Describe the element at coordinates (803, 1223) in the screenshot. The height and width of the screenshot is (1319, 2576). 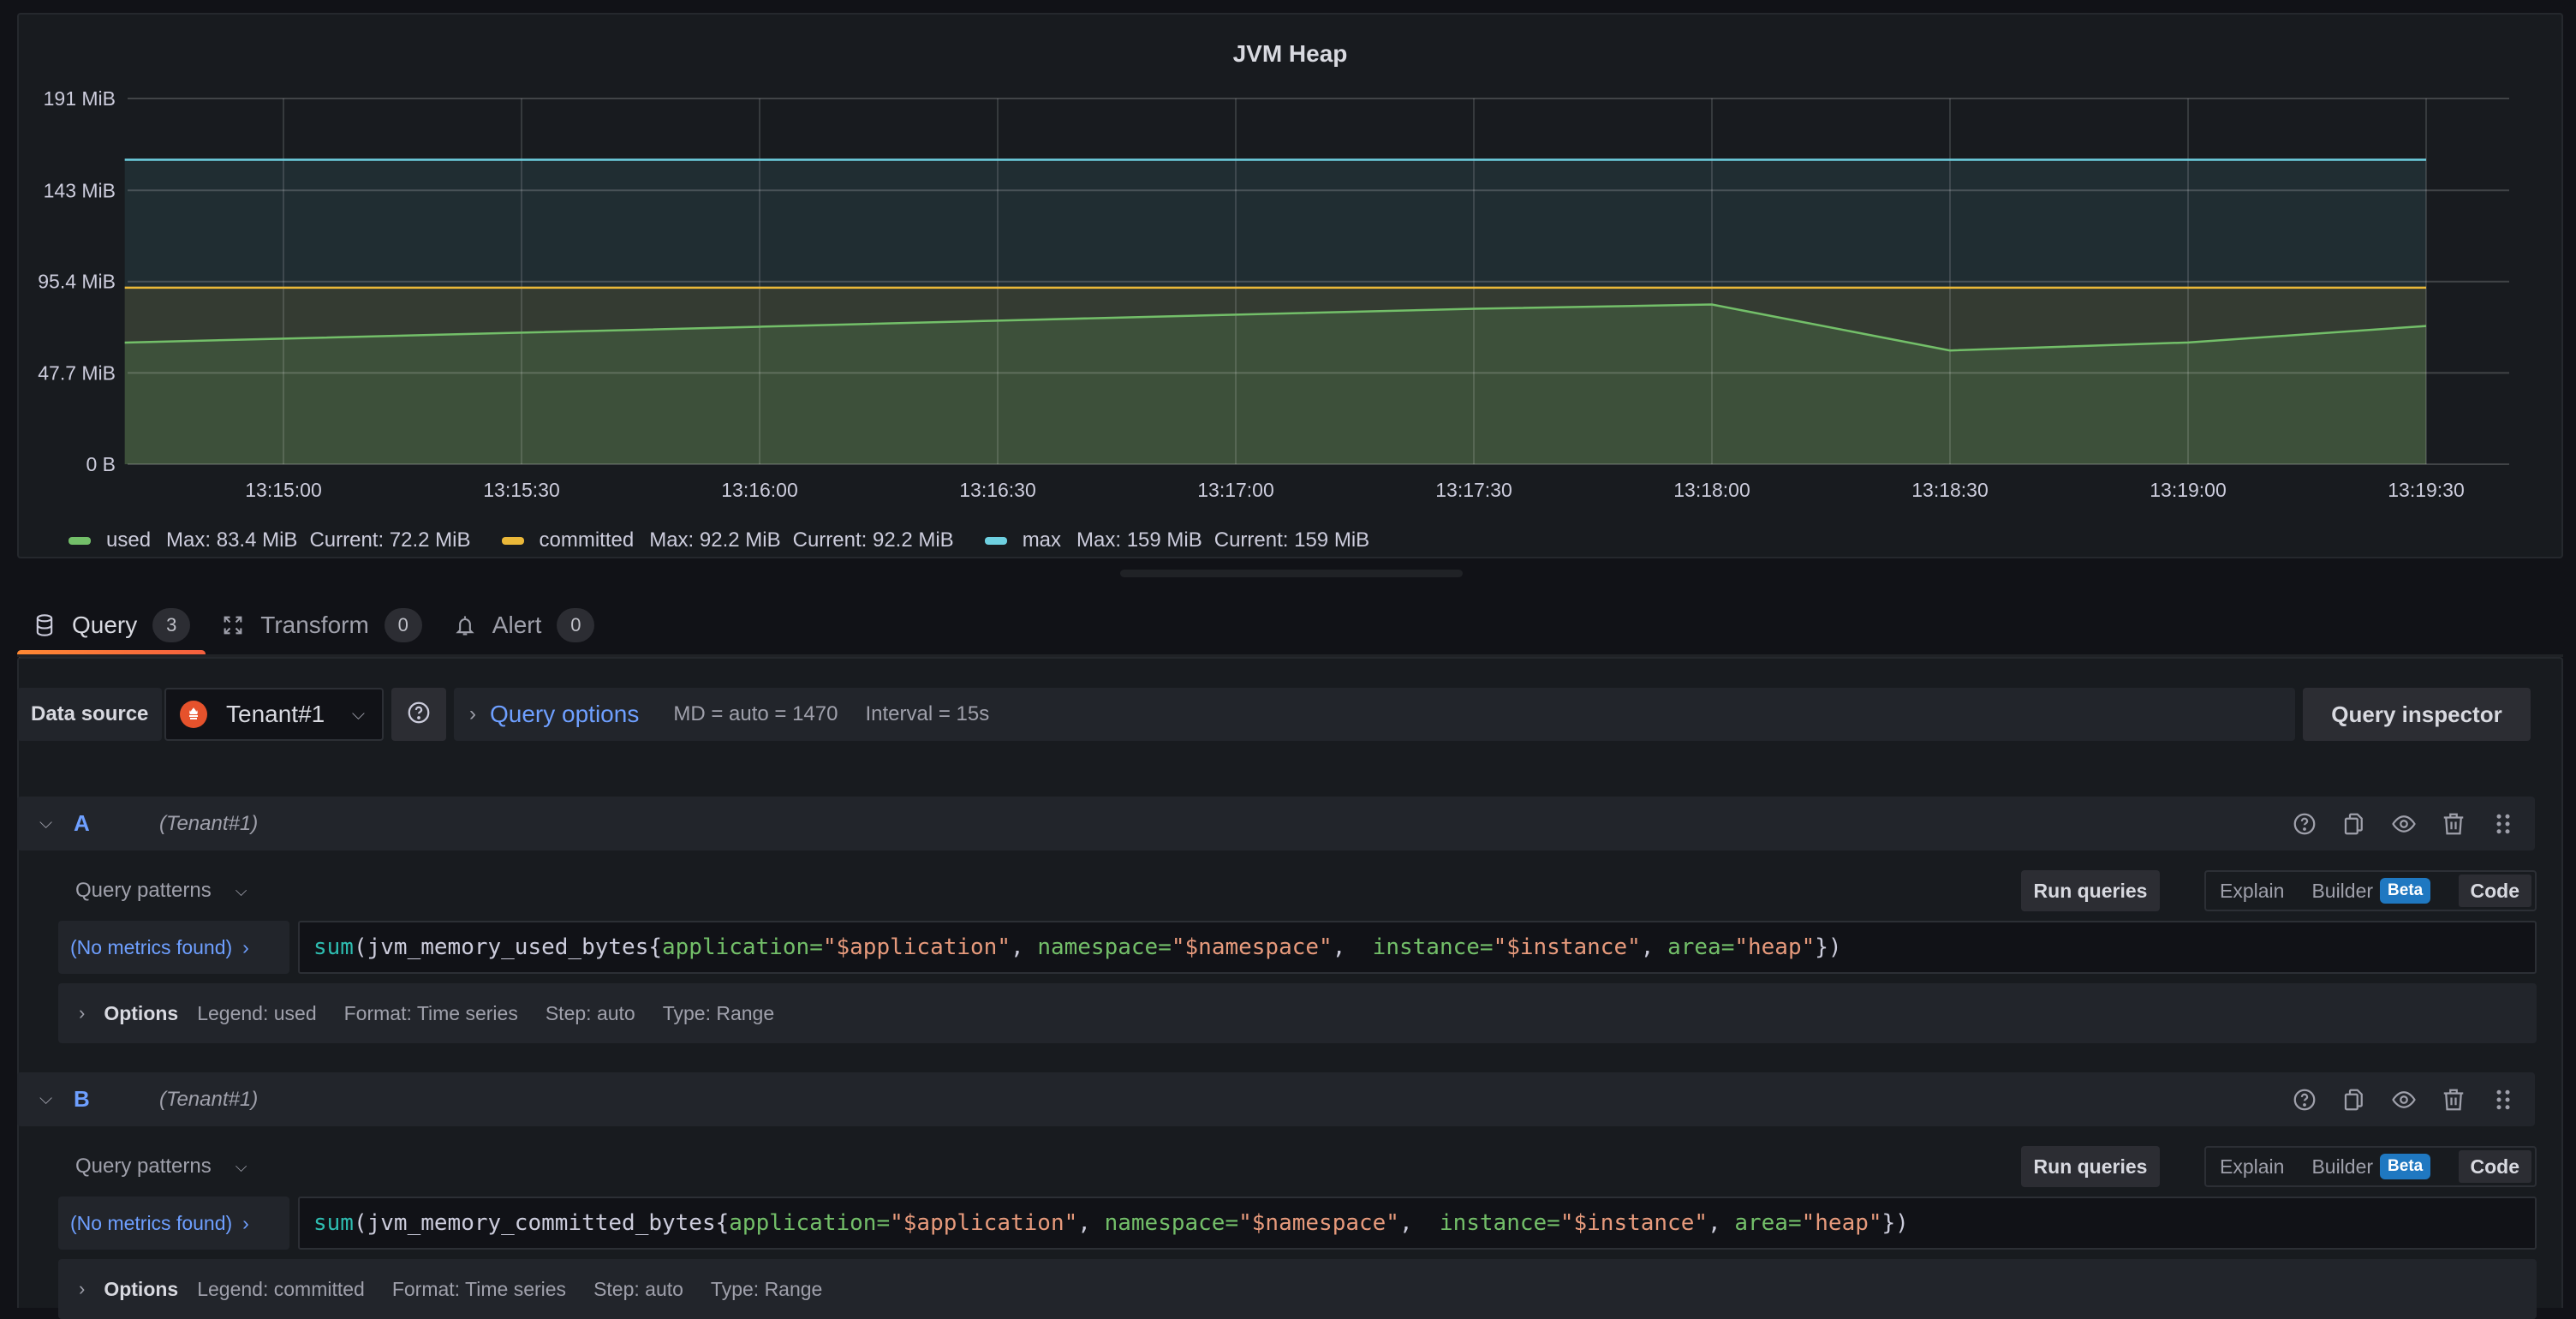
I see `code-label-key: application` at that location.